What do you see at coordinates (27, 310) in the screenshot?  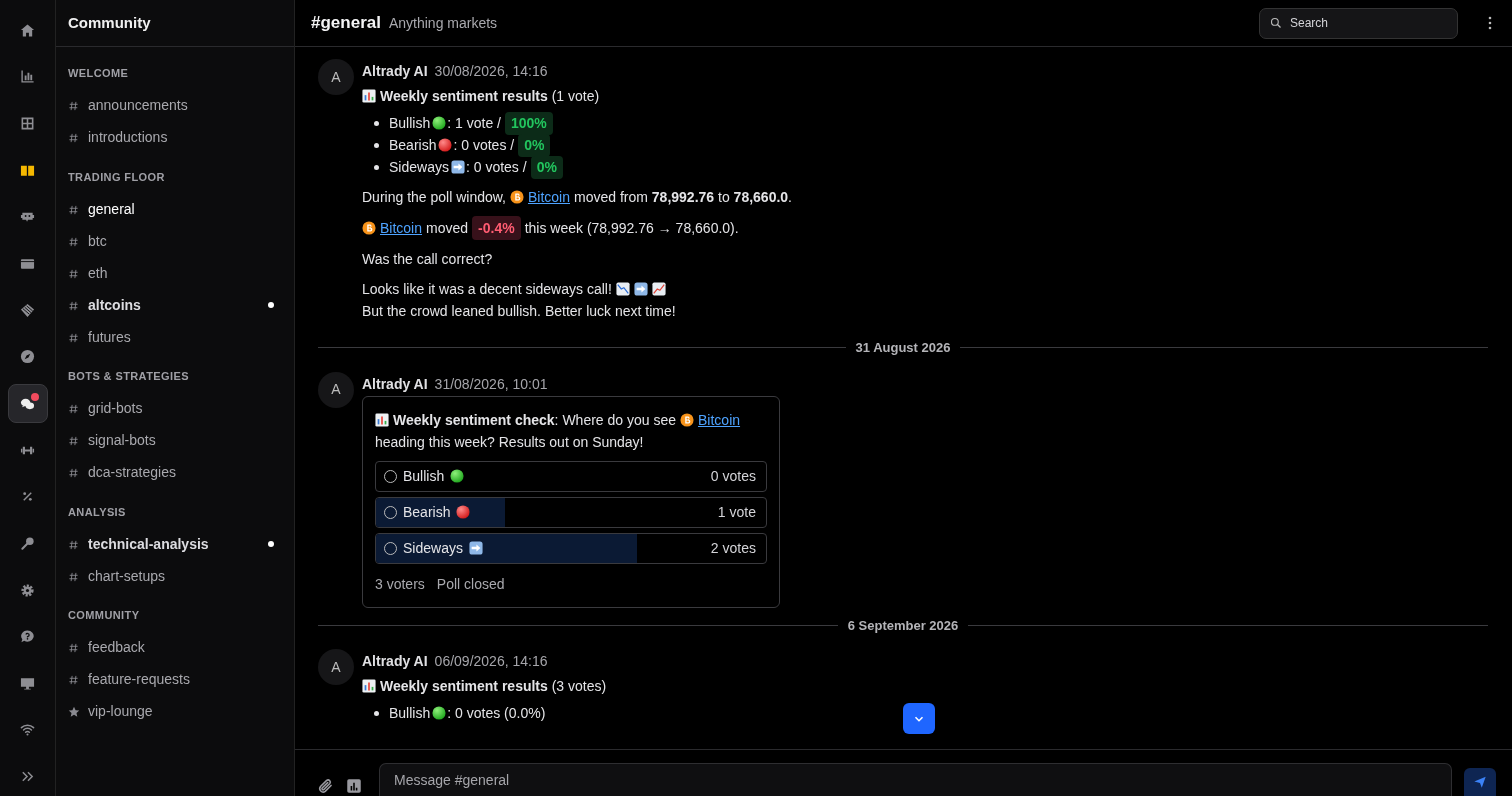 I see `layers-icon` at bounding box center [27, 310].